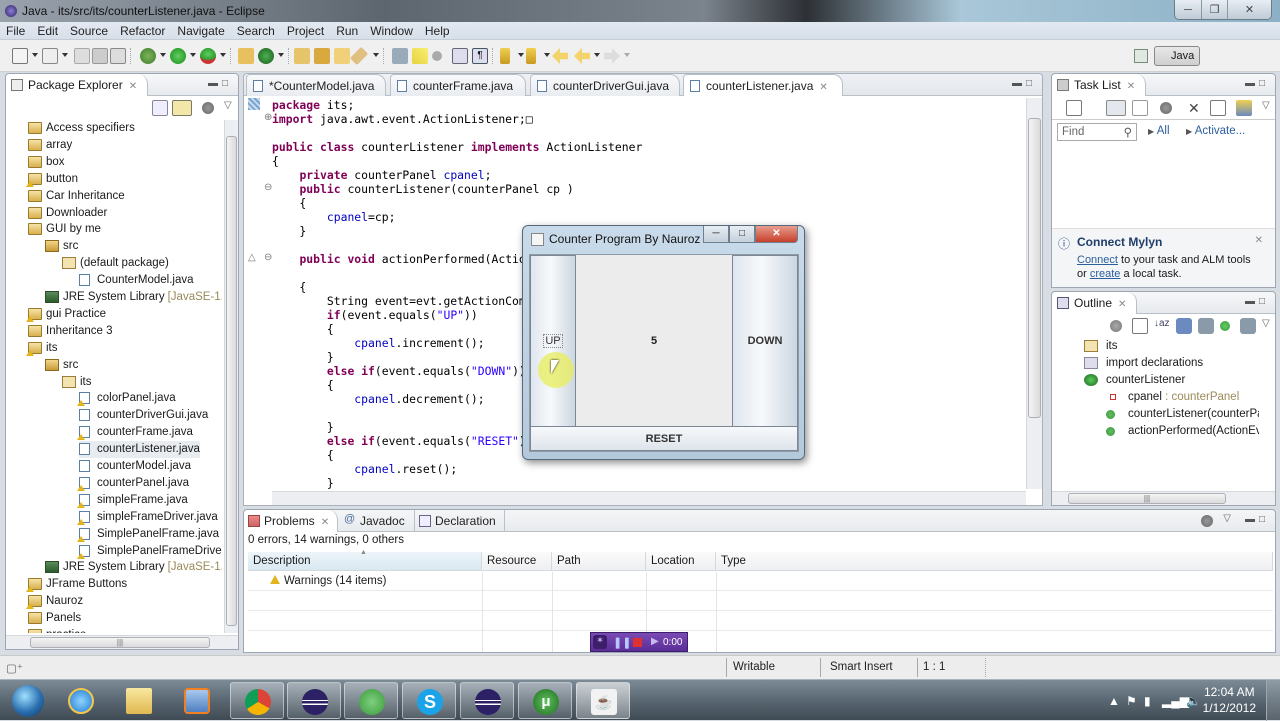  Describe the element at coordinates (460, 56) in the screenshot. I see `show-whitespace-icon` at that location.